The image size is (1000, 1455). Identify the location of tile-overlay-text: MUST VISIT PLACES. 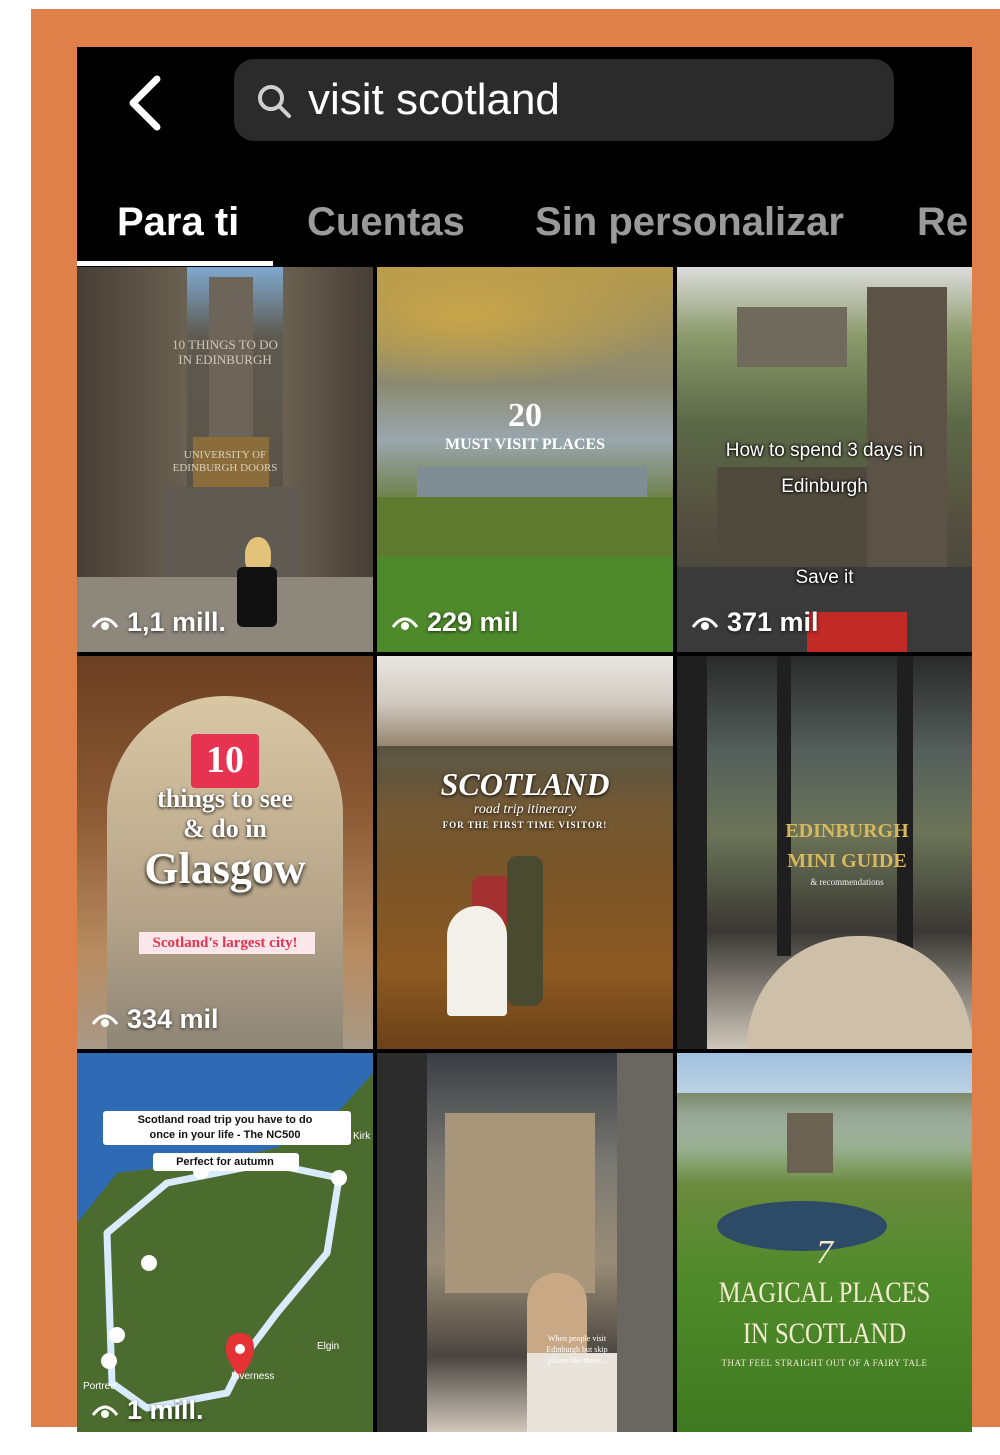
(525, 444).